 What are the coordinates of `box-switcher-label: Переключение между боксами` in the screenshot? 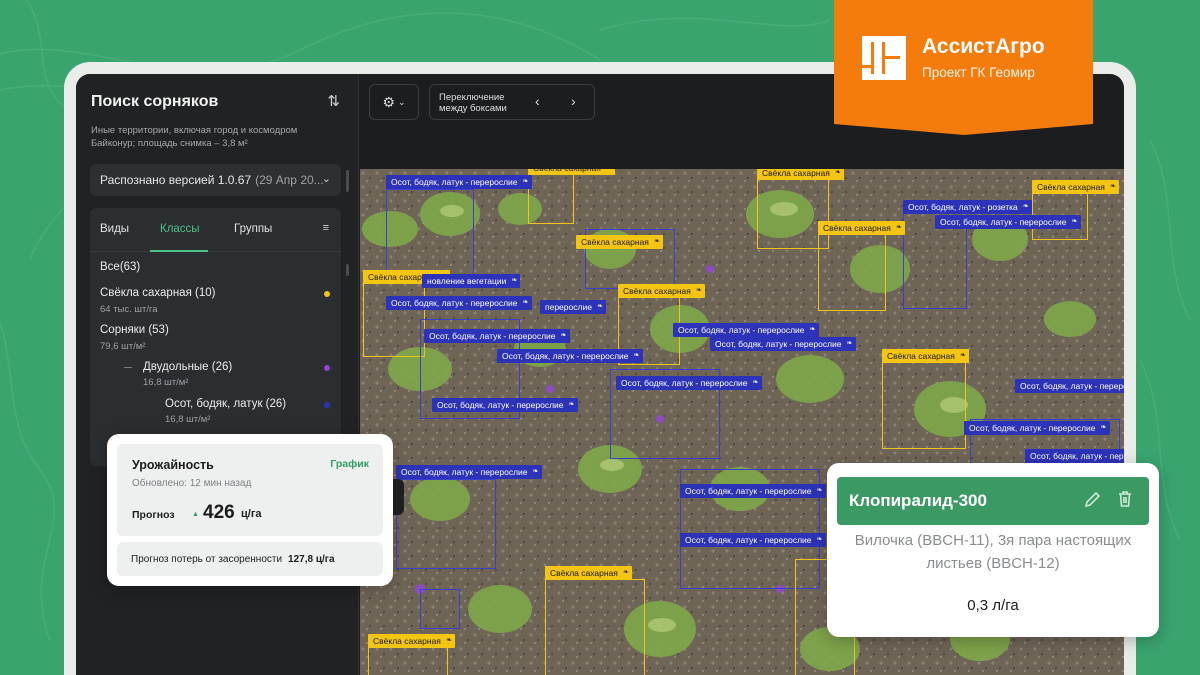 It's located at (473, 103).